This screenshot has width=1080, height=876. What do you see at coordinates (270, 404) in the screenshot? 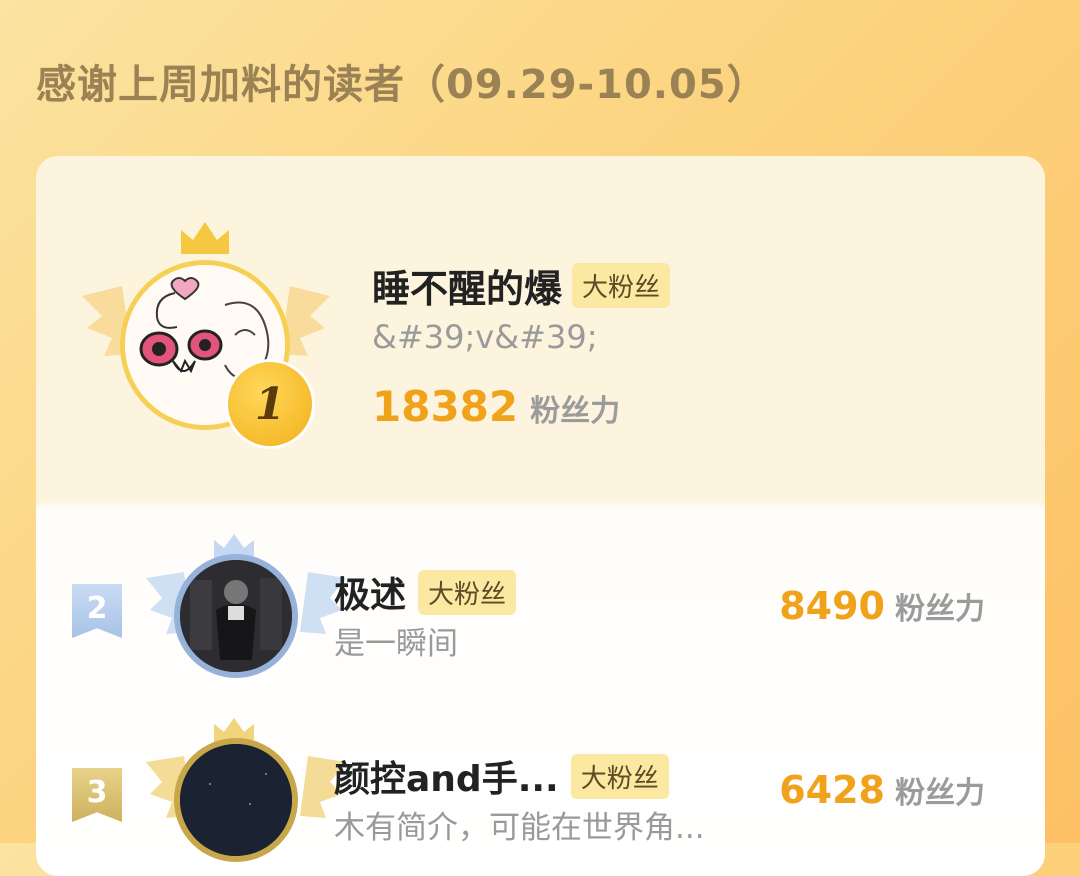
I see `rank-medal: 1` at bounding box center [270, 404].